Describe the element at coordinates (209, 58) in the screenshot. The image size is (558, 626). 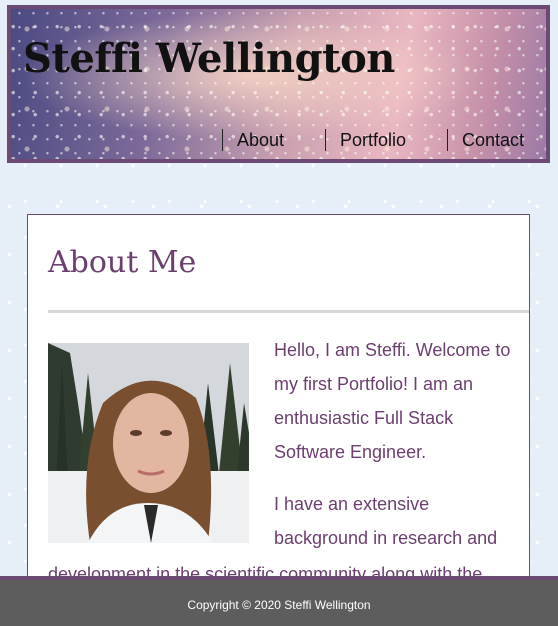
I see `site-title: Steffi Wellington` at that location.